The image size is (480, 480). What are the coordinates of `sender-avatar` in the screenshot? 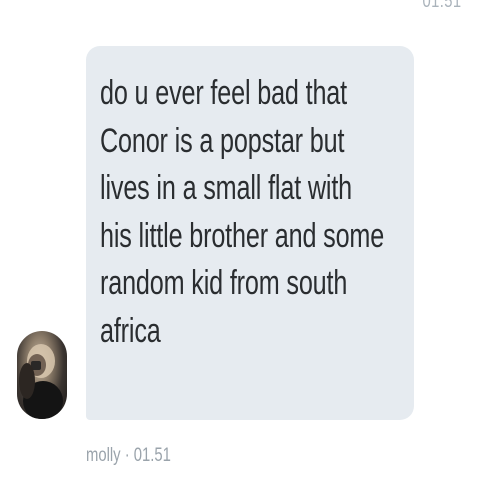 It's located at (42, 375).